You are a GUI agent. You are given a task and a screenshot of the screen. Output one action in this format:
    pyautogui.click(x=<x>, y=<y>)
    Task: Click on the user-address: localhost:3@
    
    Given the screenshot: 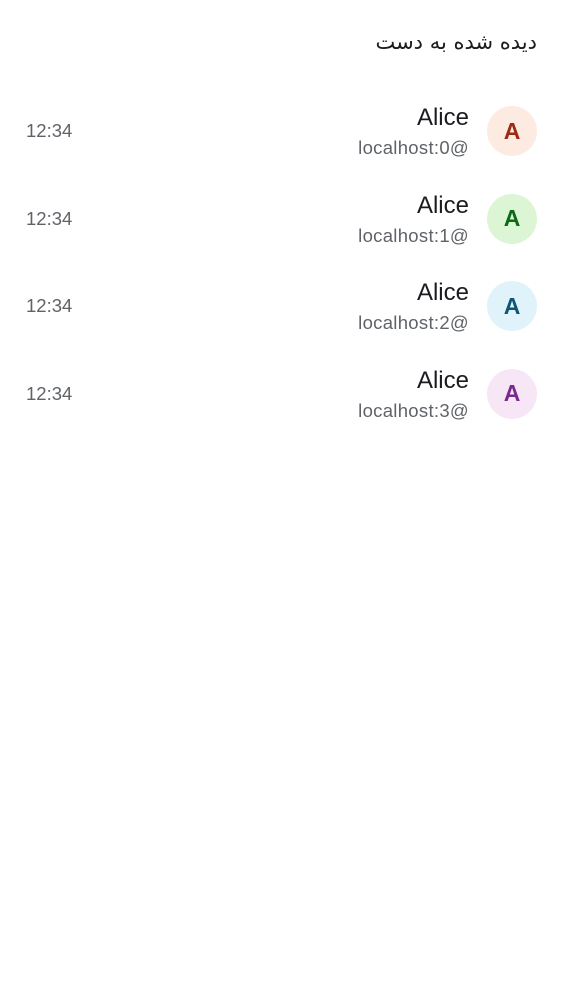 What is the action you would take?
    pyautogui.click(x=413, y=410)
    